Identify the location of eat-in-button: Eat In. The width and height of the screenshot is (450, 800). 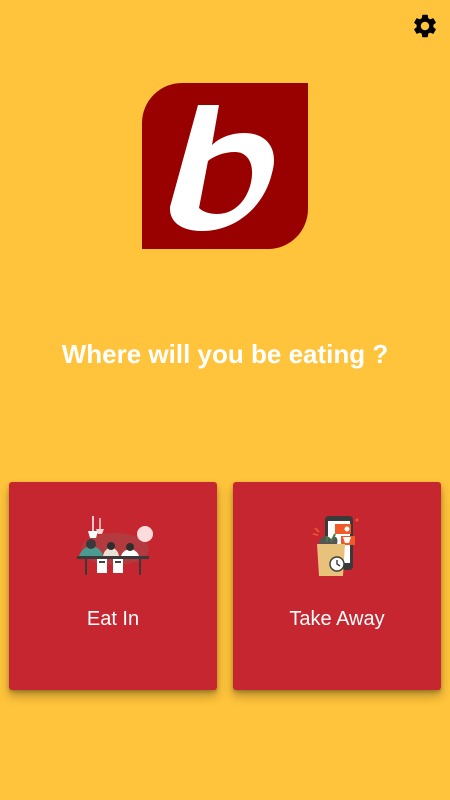
(113, 586).